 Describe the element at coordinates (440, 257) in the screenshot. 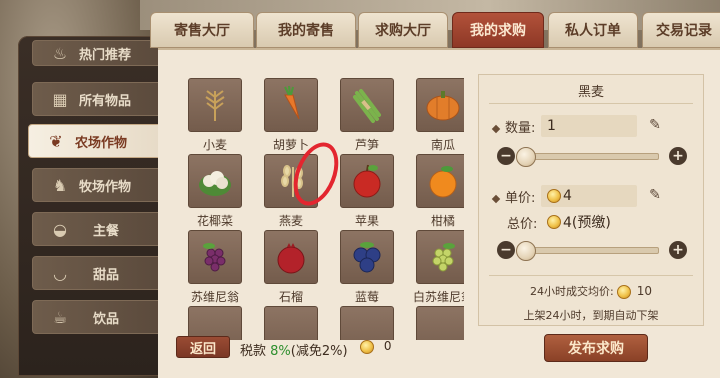

I see `grape-green-icon` at that location.